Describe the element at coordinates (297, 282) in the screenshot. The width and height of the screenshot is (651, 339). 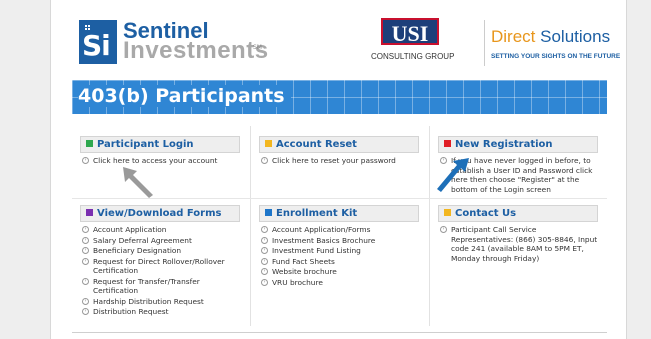
I see `enrollment-link-text: VRU brochure` at that location.